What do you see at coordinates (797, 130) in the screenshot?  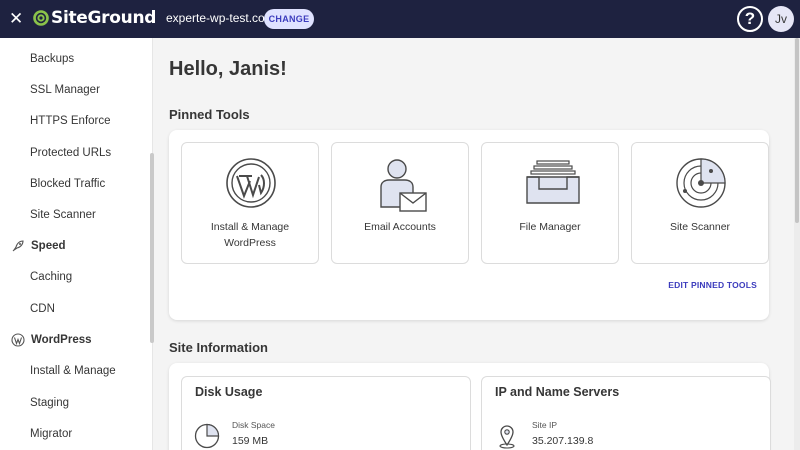 I see `main-scrollbar-thumb` at bounding box center [797, 130].